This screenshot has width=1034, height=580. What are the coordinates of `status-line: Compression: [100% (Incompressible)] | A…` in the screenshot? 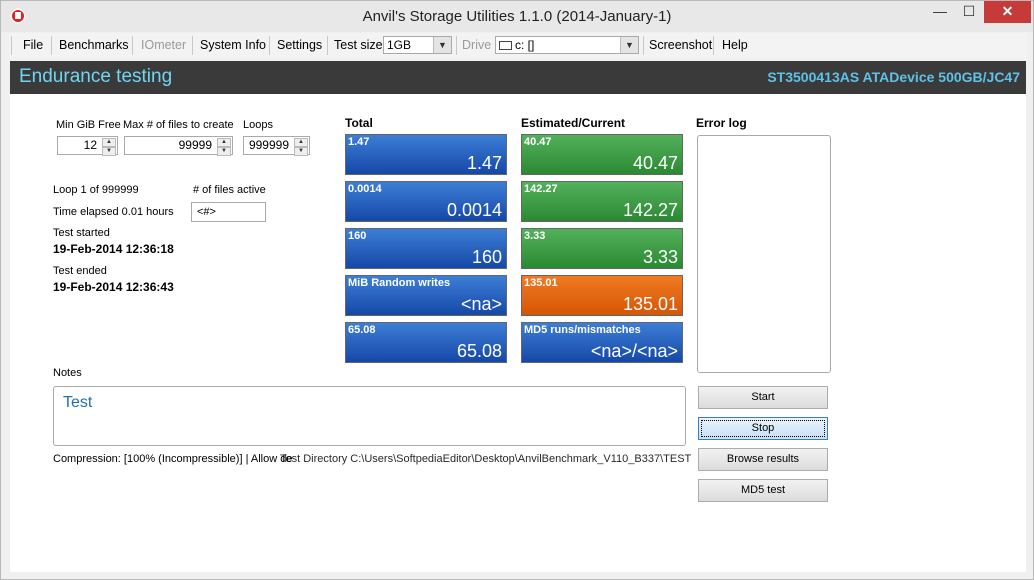 It's located at (173, 459).